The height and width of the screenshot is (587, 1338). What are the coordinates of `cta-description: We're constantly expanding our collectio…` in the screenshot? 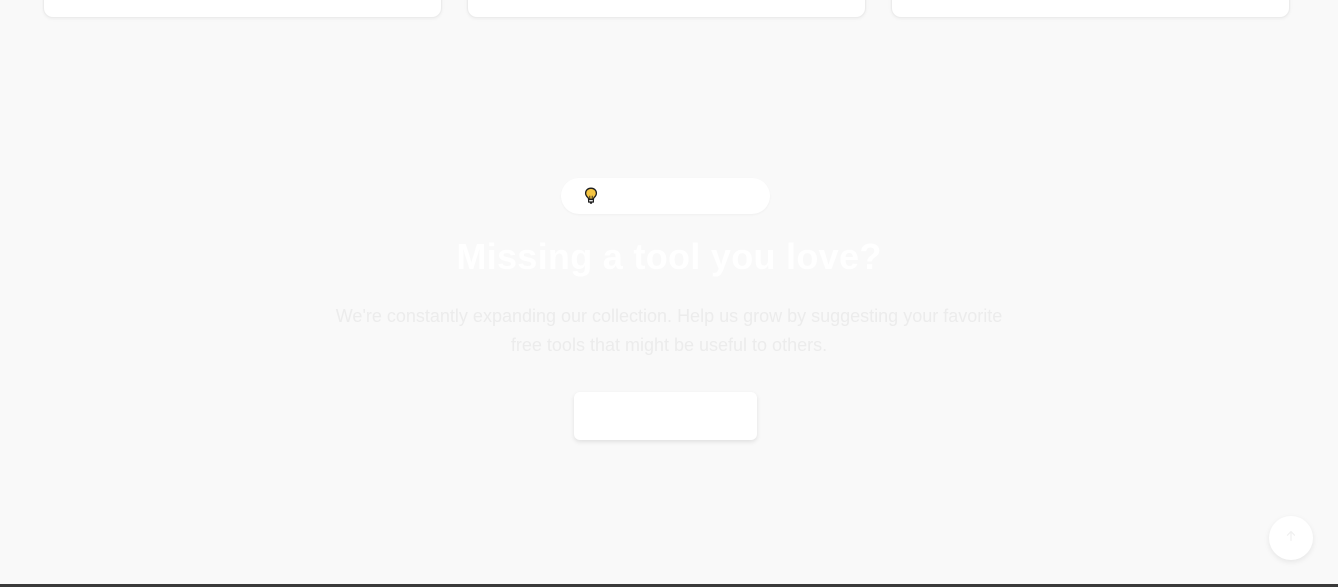 It's located at (669, 330).